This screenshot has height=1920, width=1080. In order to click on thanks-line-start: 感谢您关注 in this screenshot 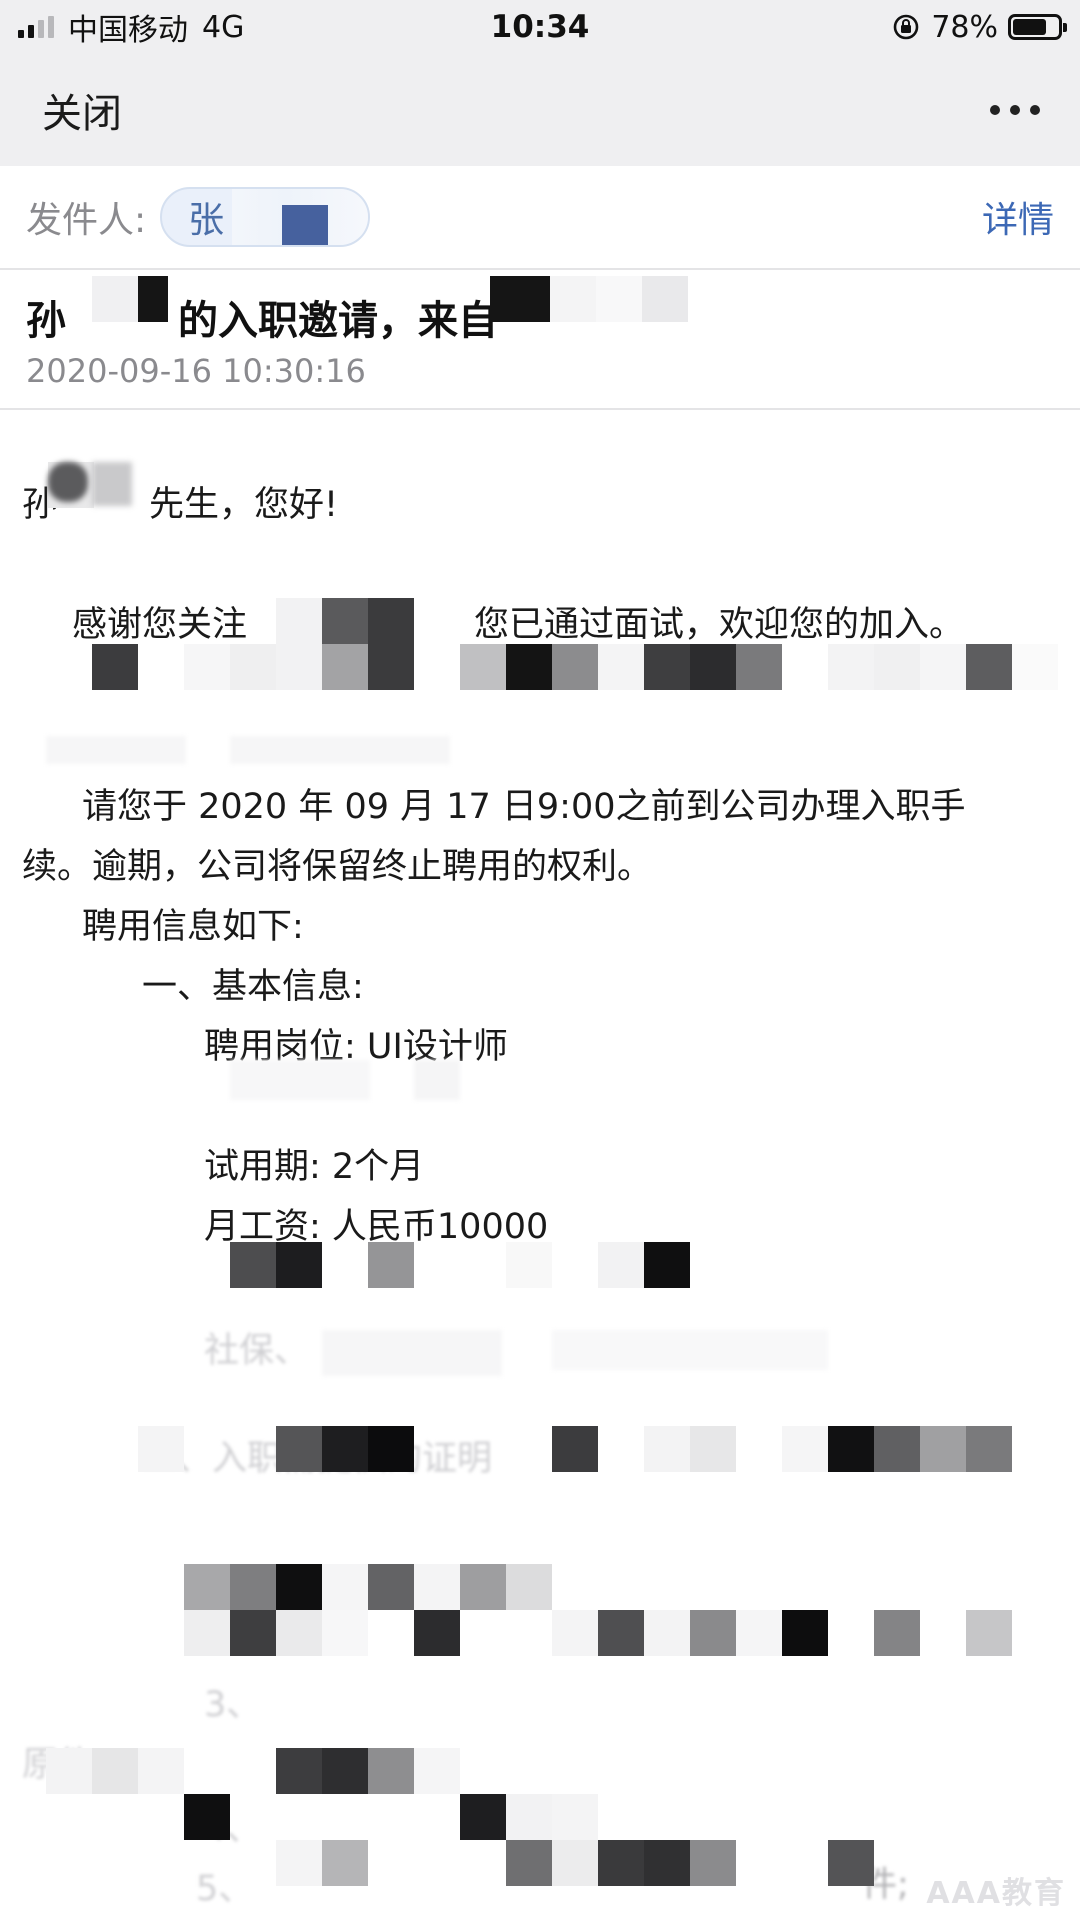, I will do `click(160, 625)`.